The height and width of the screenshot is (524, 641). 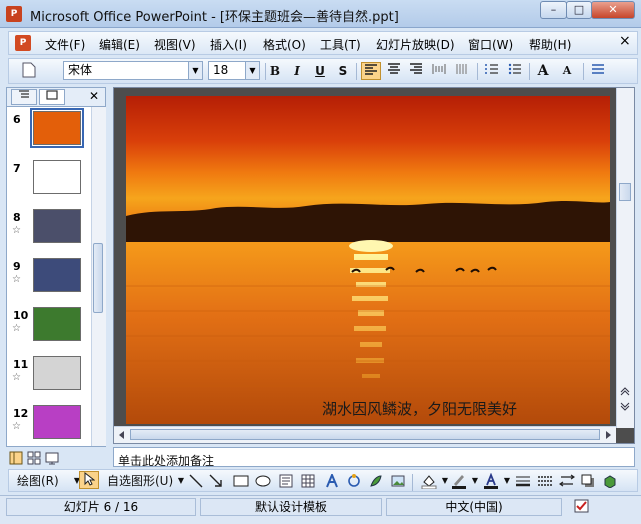 I want to click on next-slide-icon, so click(x=625, y=407).